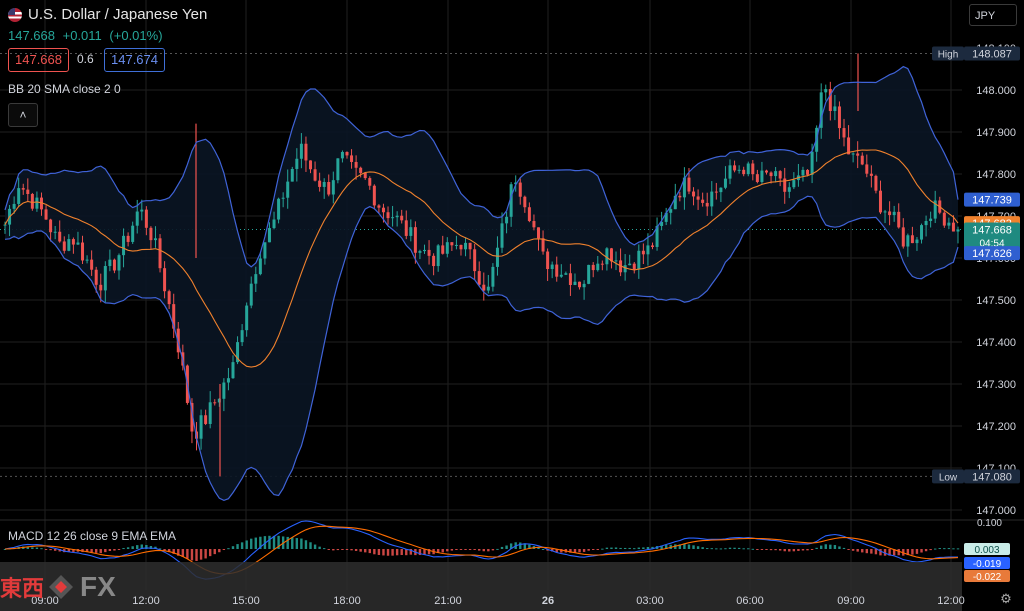 This screenshot has height=611, width=1024. I want to click on high-tag: High, so click(948, 54).